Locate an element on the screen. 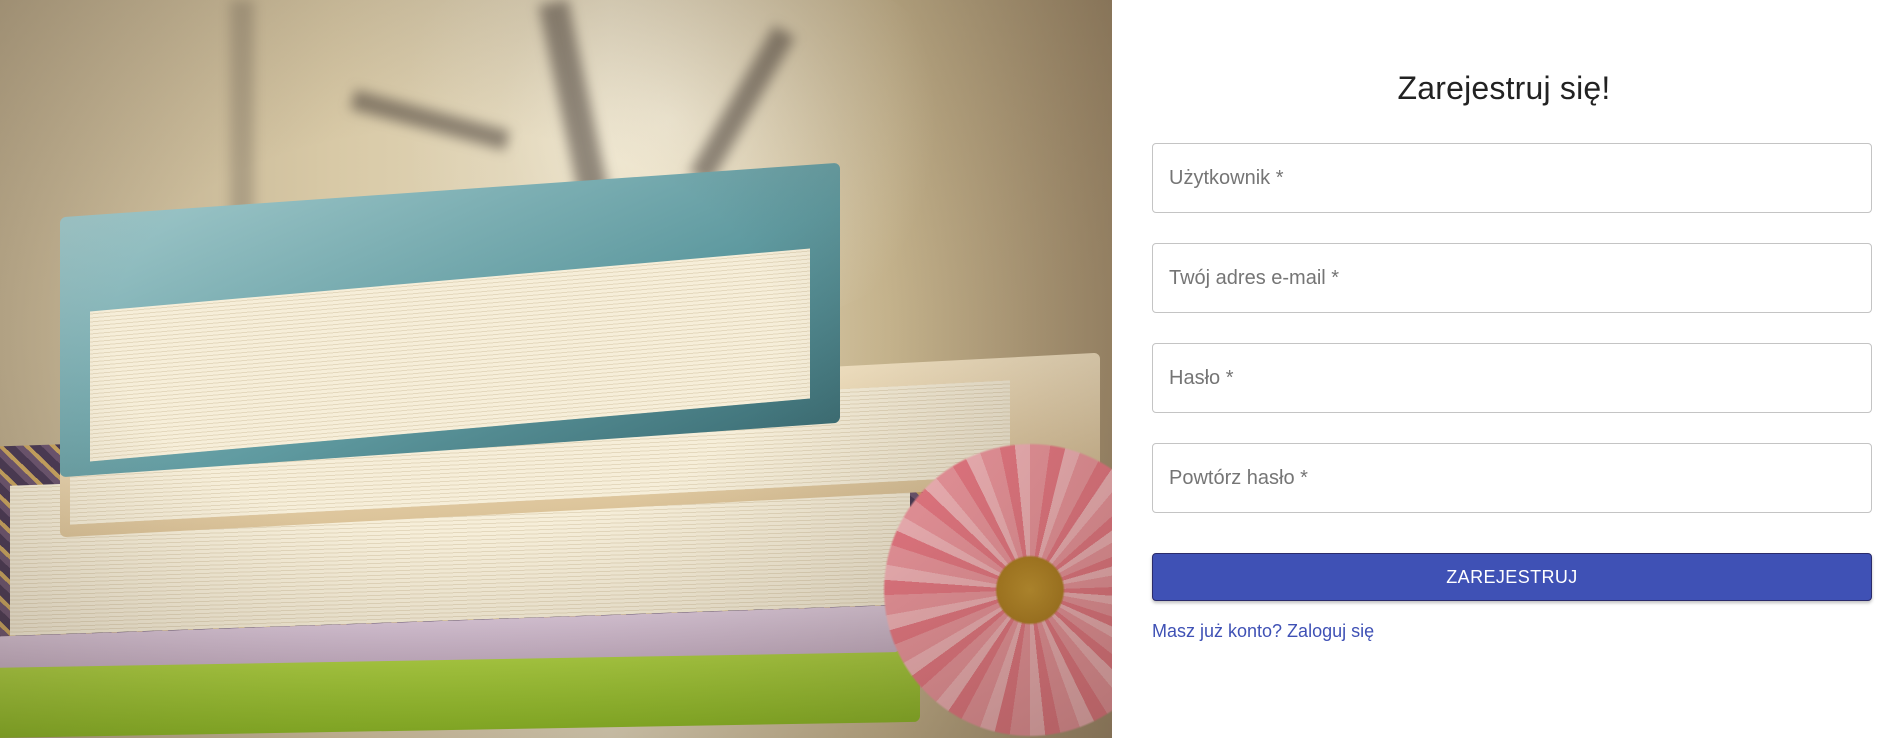 The width and height of the screenshot is (1896, 738). email-input is located at coordinates (1512, 278).